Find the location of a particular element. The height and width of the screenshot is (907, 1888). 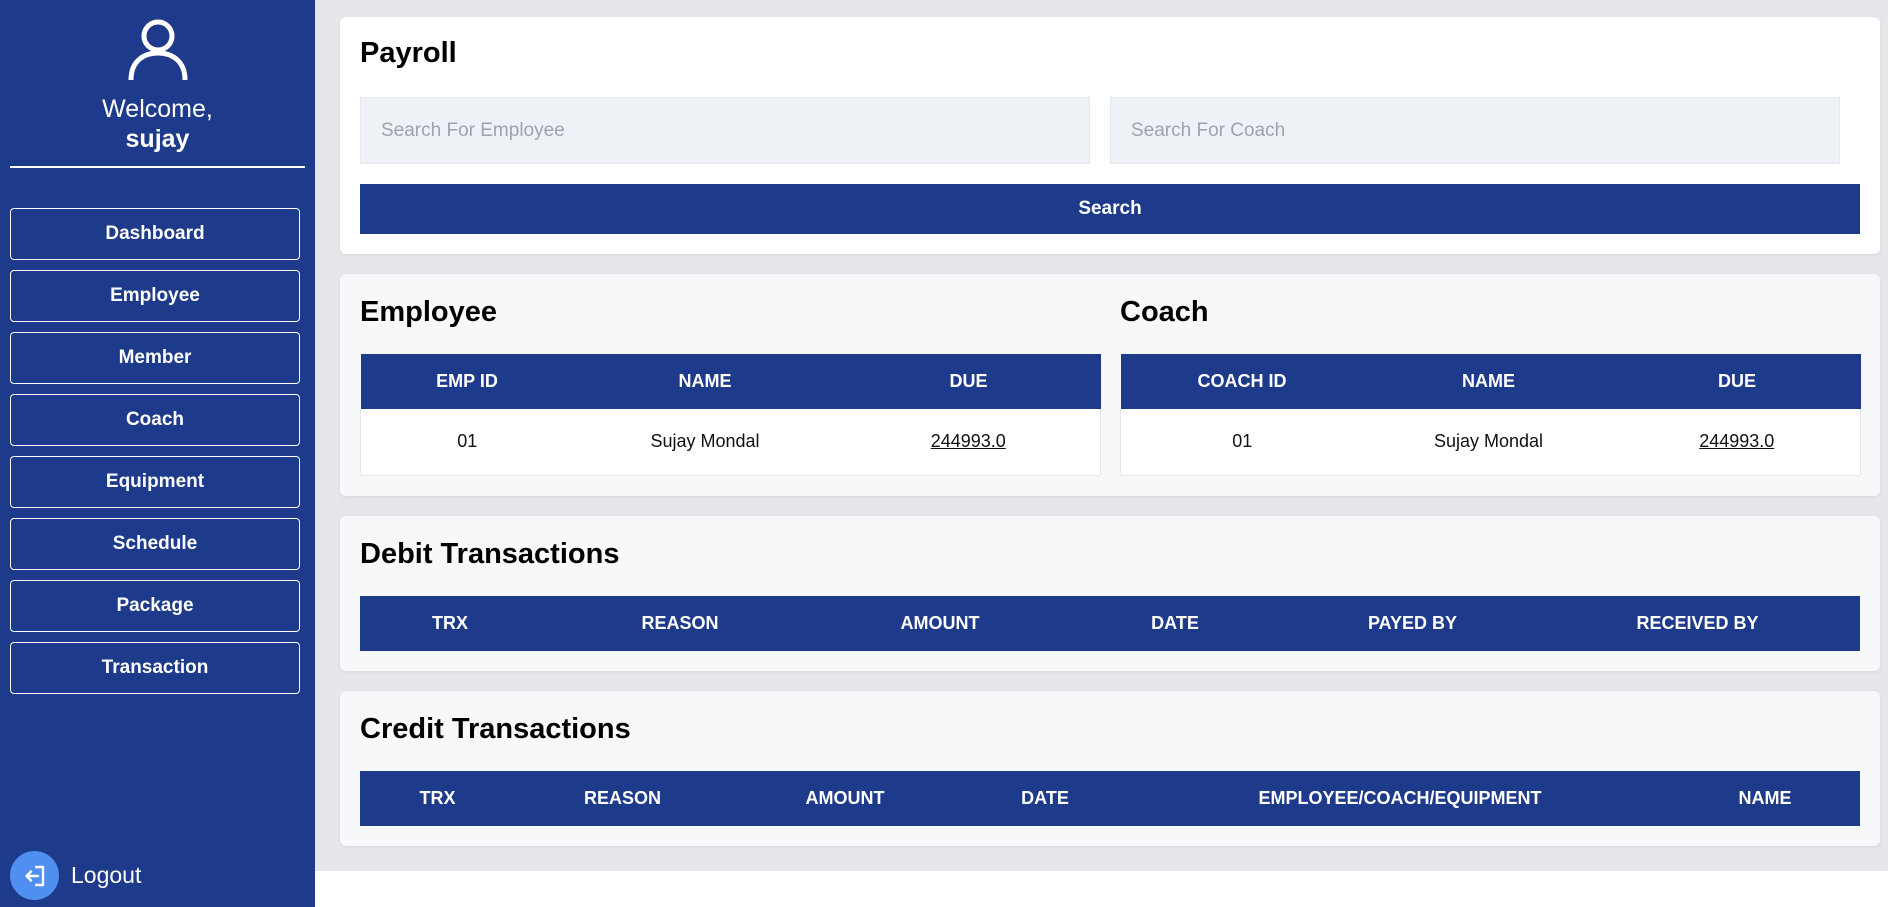

column-header: RECEIVED BY is located at coordinates (1697, 623).